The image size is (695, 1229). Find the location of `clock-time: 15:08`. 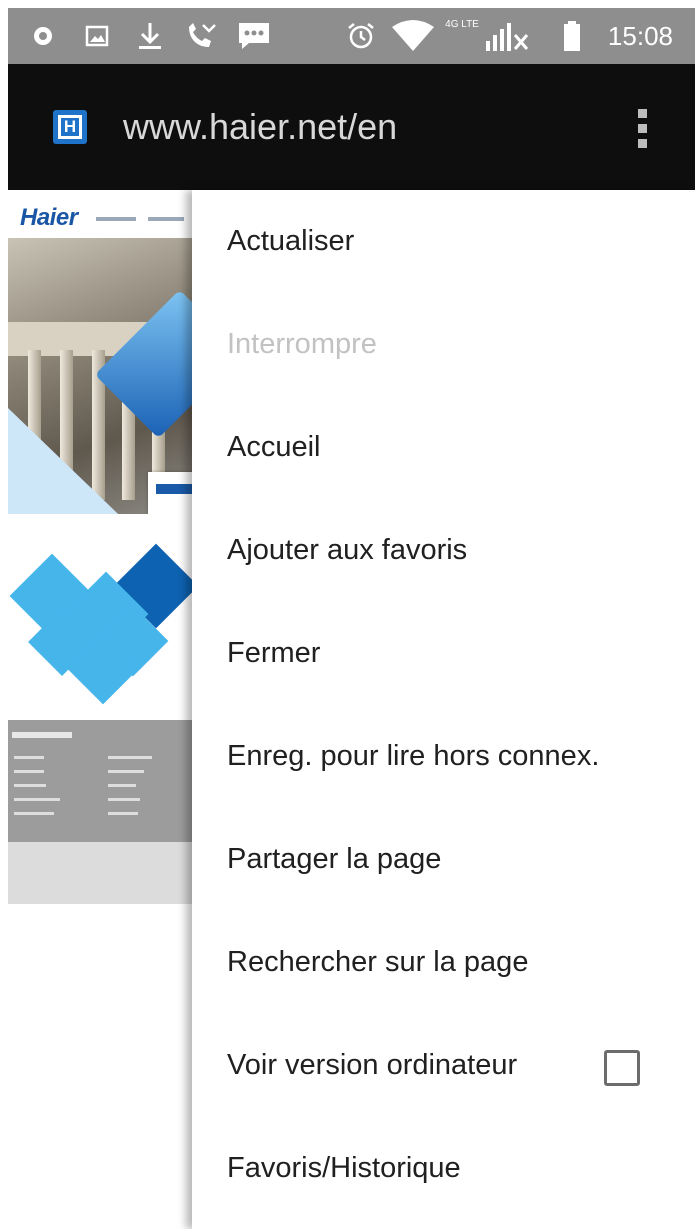

clock-time: 15:08 is located at coordinates (640, 36).